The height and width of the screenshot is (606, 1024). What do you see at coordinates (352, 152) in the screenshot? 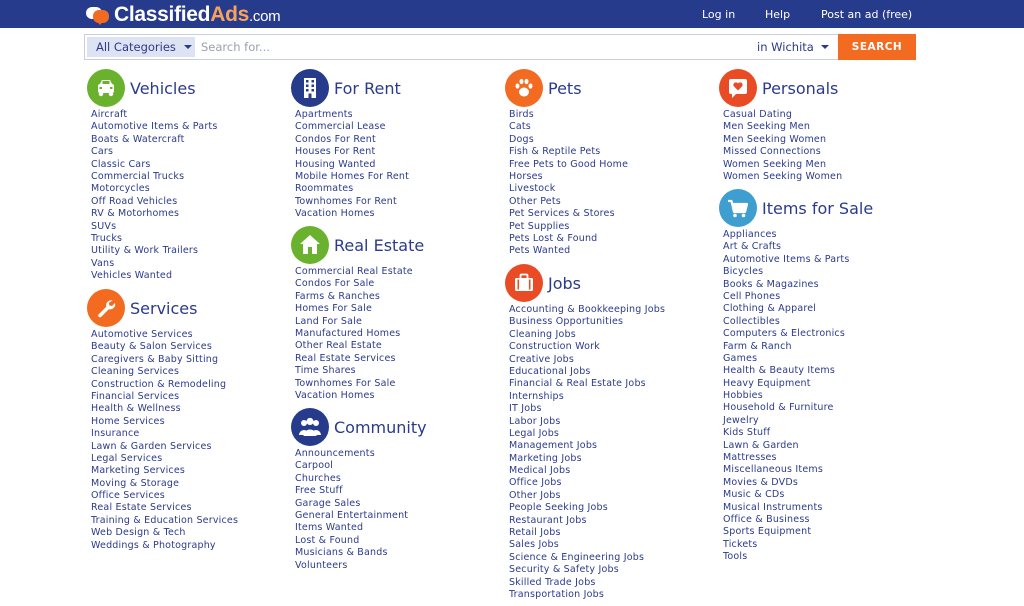
I see `category-link: Houses For Rent` at bounding box center [352, 152].